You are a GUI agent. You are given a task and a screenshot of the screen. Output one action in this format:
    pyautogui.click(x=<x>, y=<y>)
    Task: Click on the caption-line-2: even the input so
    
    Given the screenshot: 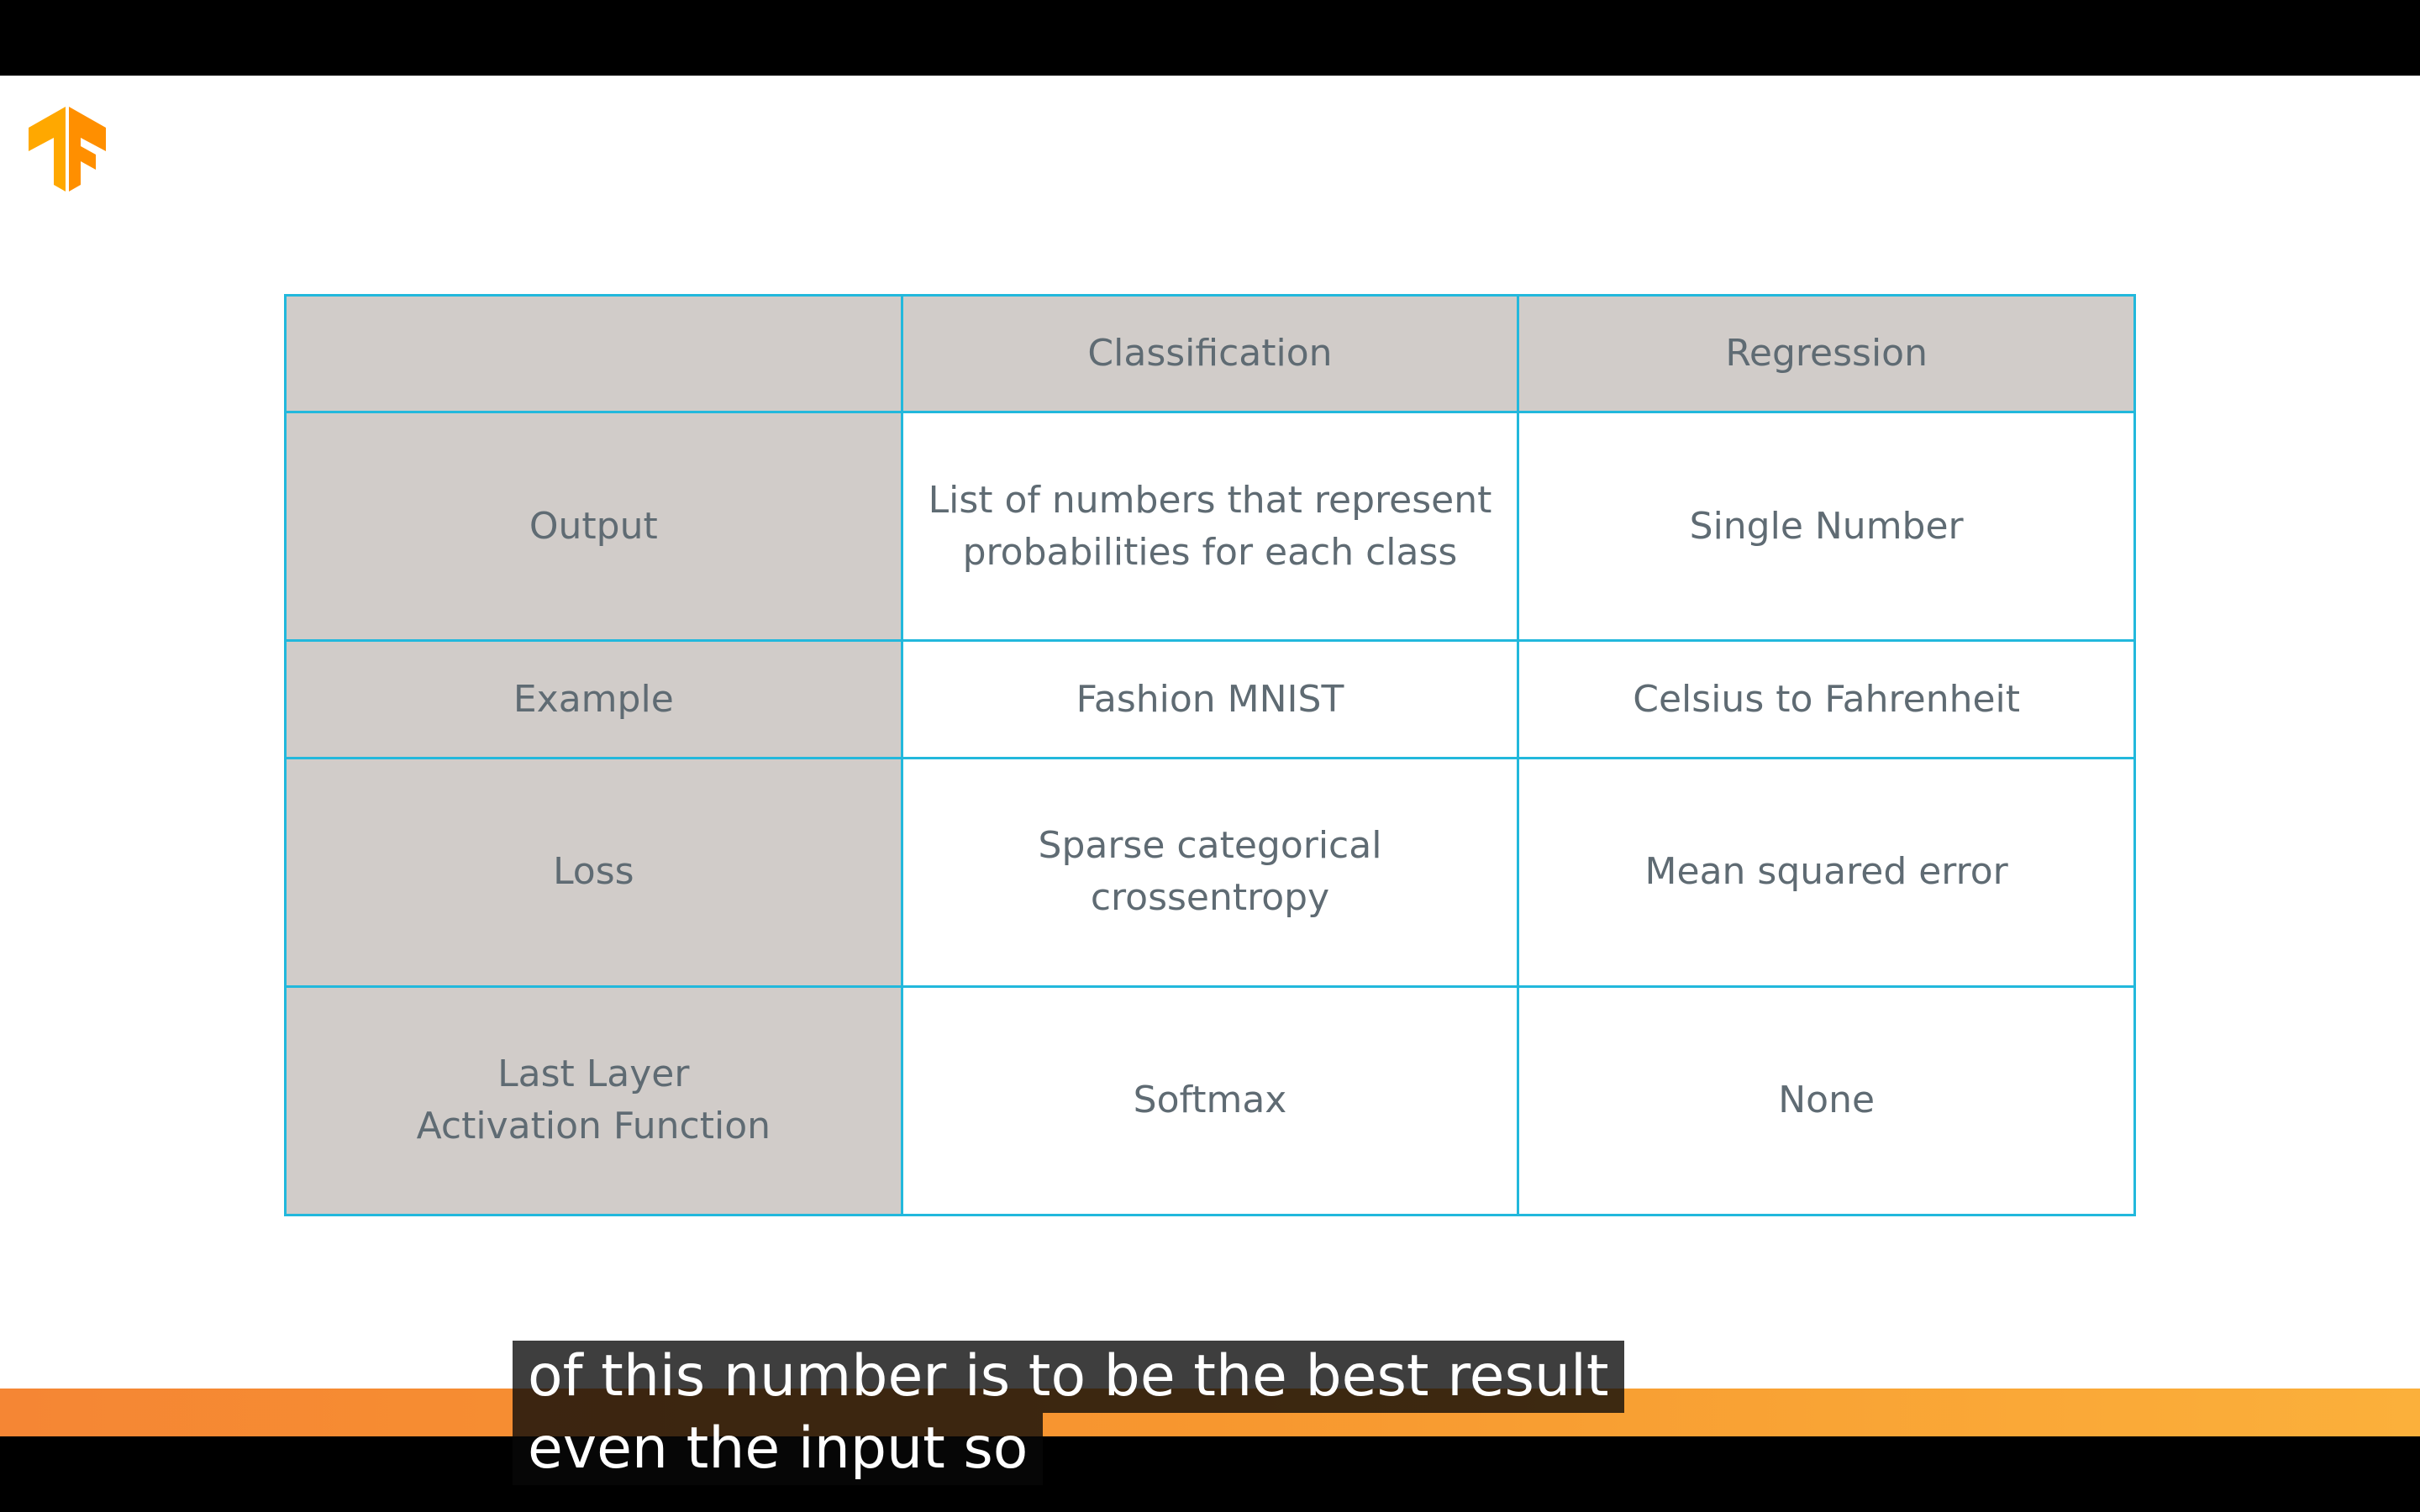 What is the action you would take?
    pyautogui.click(x=779, y=1449)
    